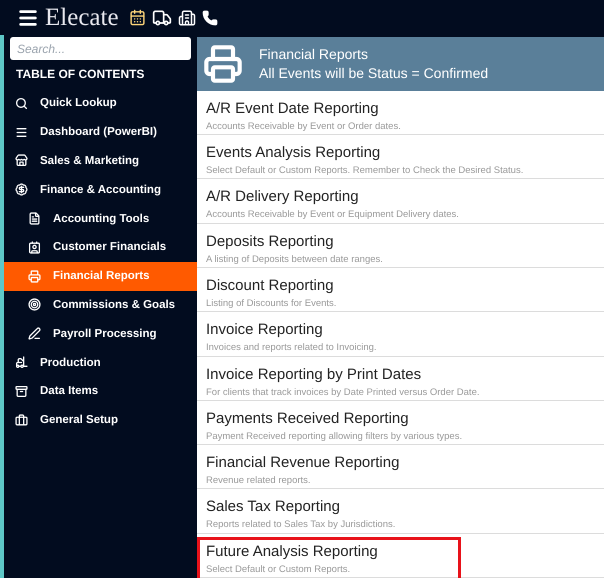  Describe the element at coordinates (81, 74) in the screenshot. I see `sidebar-heading: TABLE OF CONTENTS` at that location.